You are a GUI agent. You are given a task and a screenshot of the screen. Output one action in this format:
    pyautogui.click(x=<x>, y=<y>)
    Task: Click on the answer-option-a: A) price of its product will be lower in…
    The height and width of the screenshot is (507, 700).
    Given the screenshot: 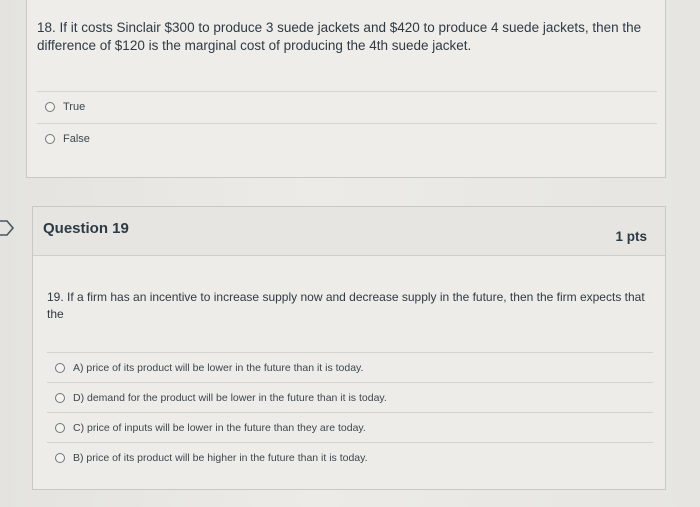 What is the action you would take?
    pyautogui.click(x=350, y=367)
    